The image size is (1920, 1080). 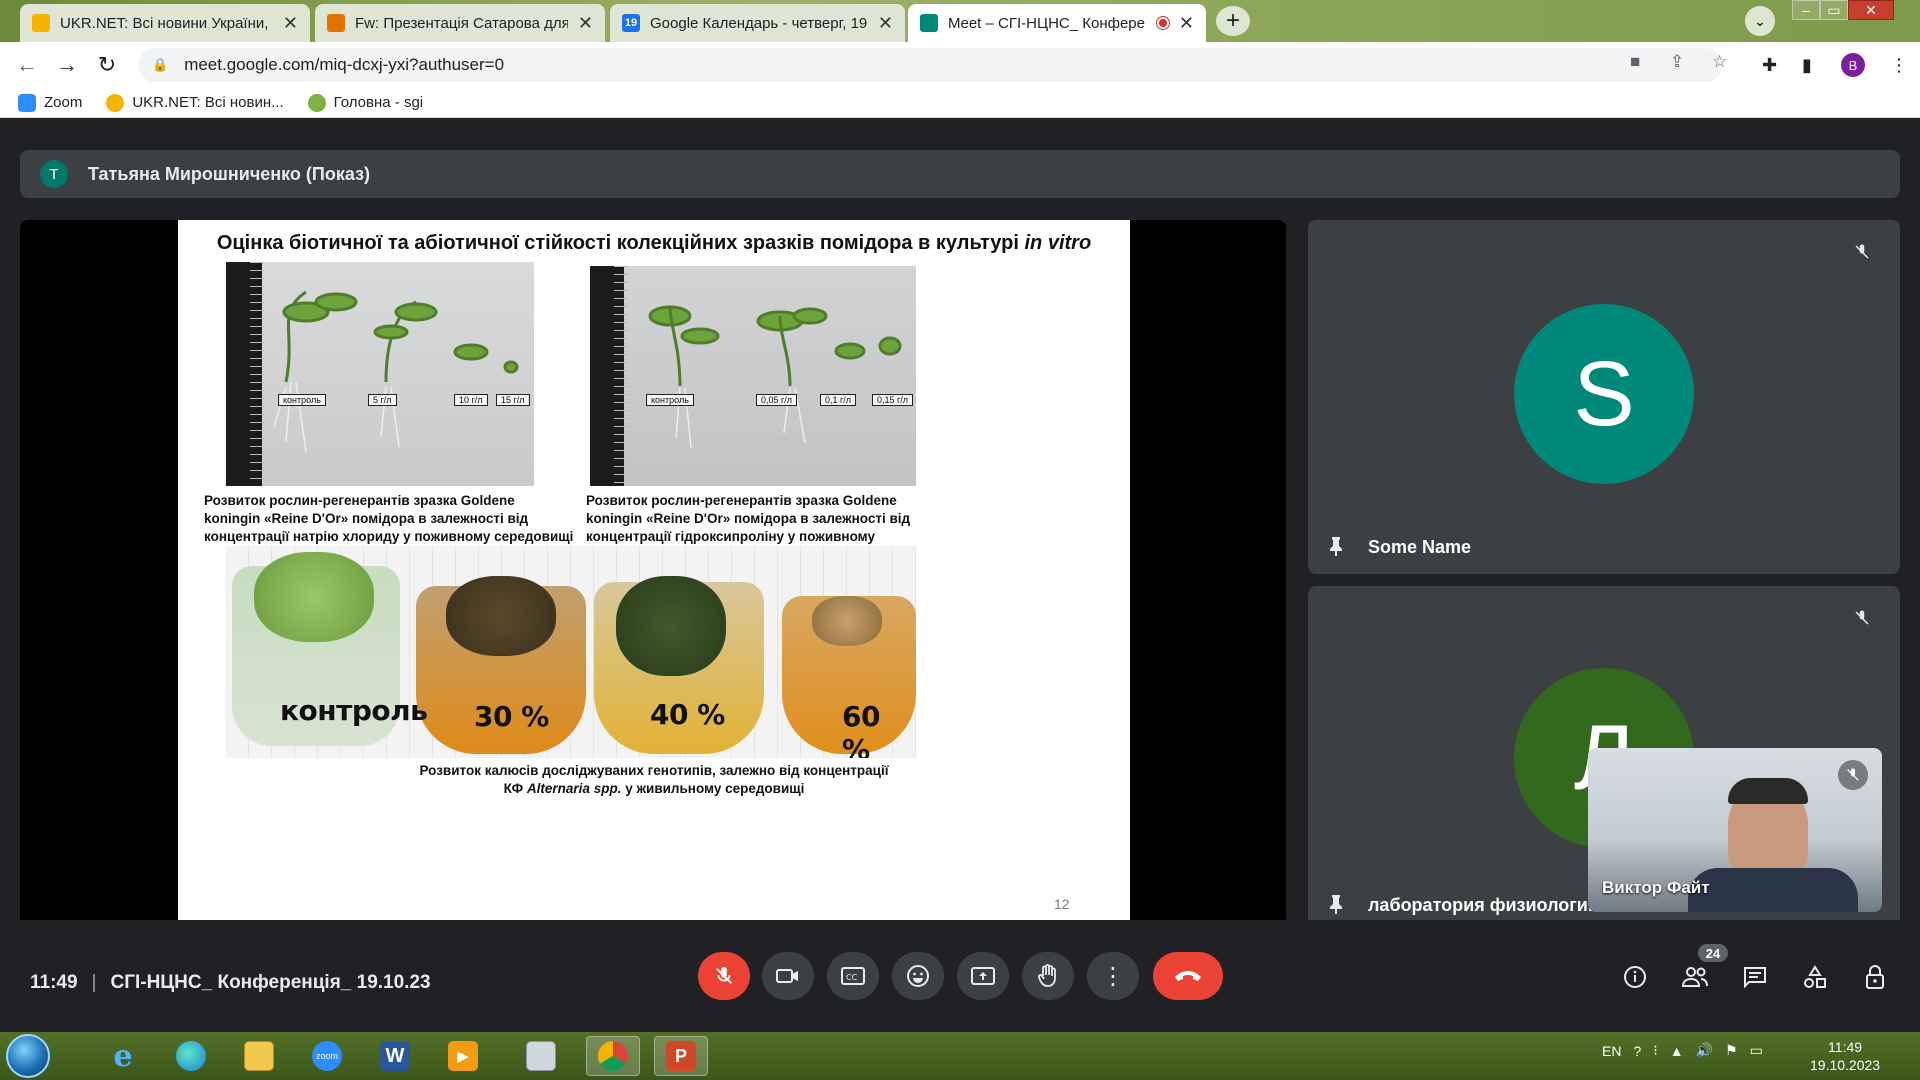 What do you see at coordinates (259, 1056) in the screenshot?
I see `taskbar-explorer` at bounding box center [259, 1056].